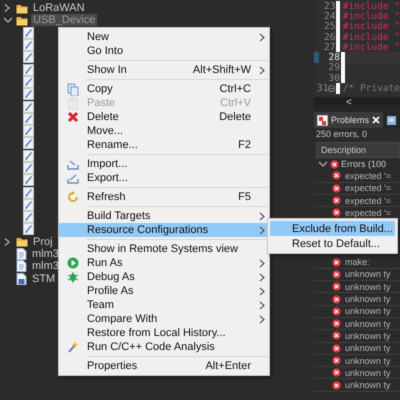 The height and width of the screenshot is (400, 400). Describe the element at coordinates (358, 150) in the screenshot. I see `column-header: Description` at that location.